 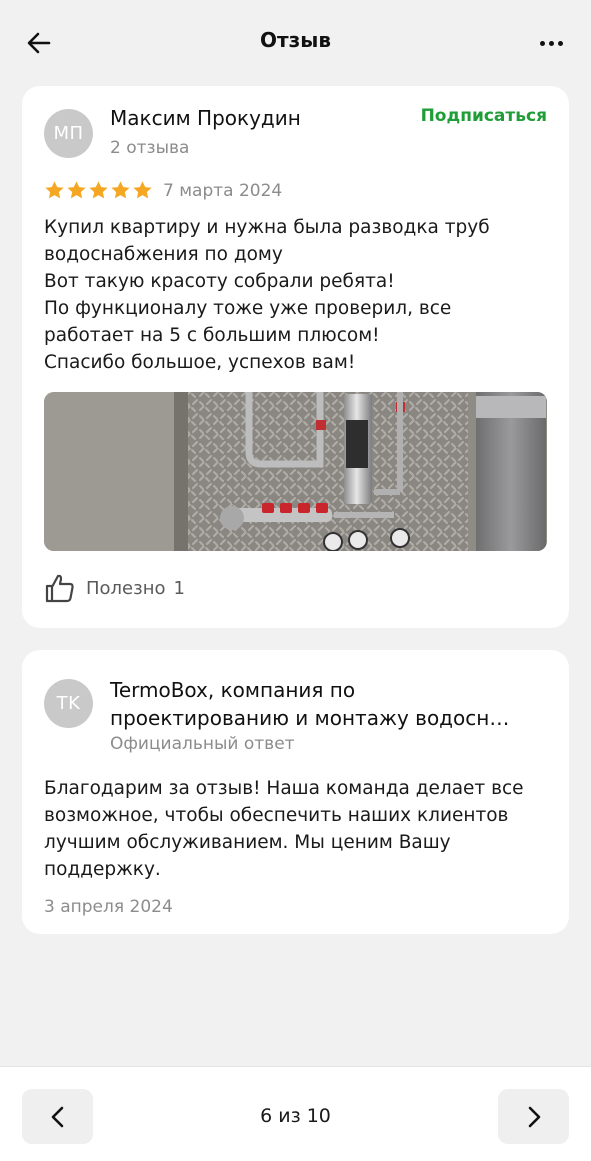 I want to click on page-title: Отзыв, so click(x=295, y=40).